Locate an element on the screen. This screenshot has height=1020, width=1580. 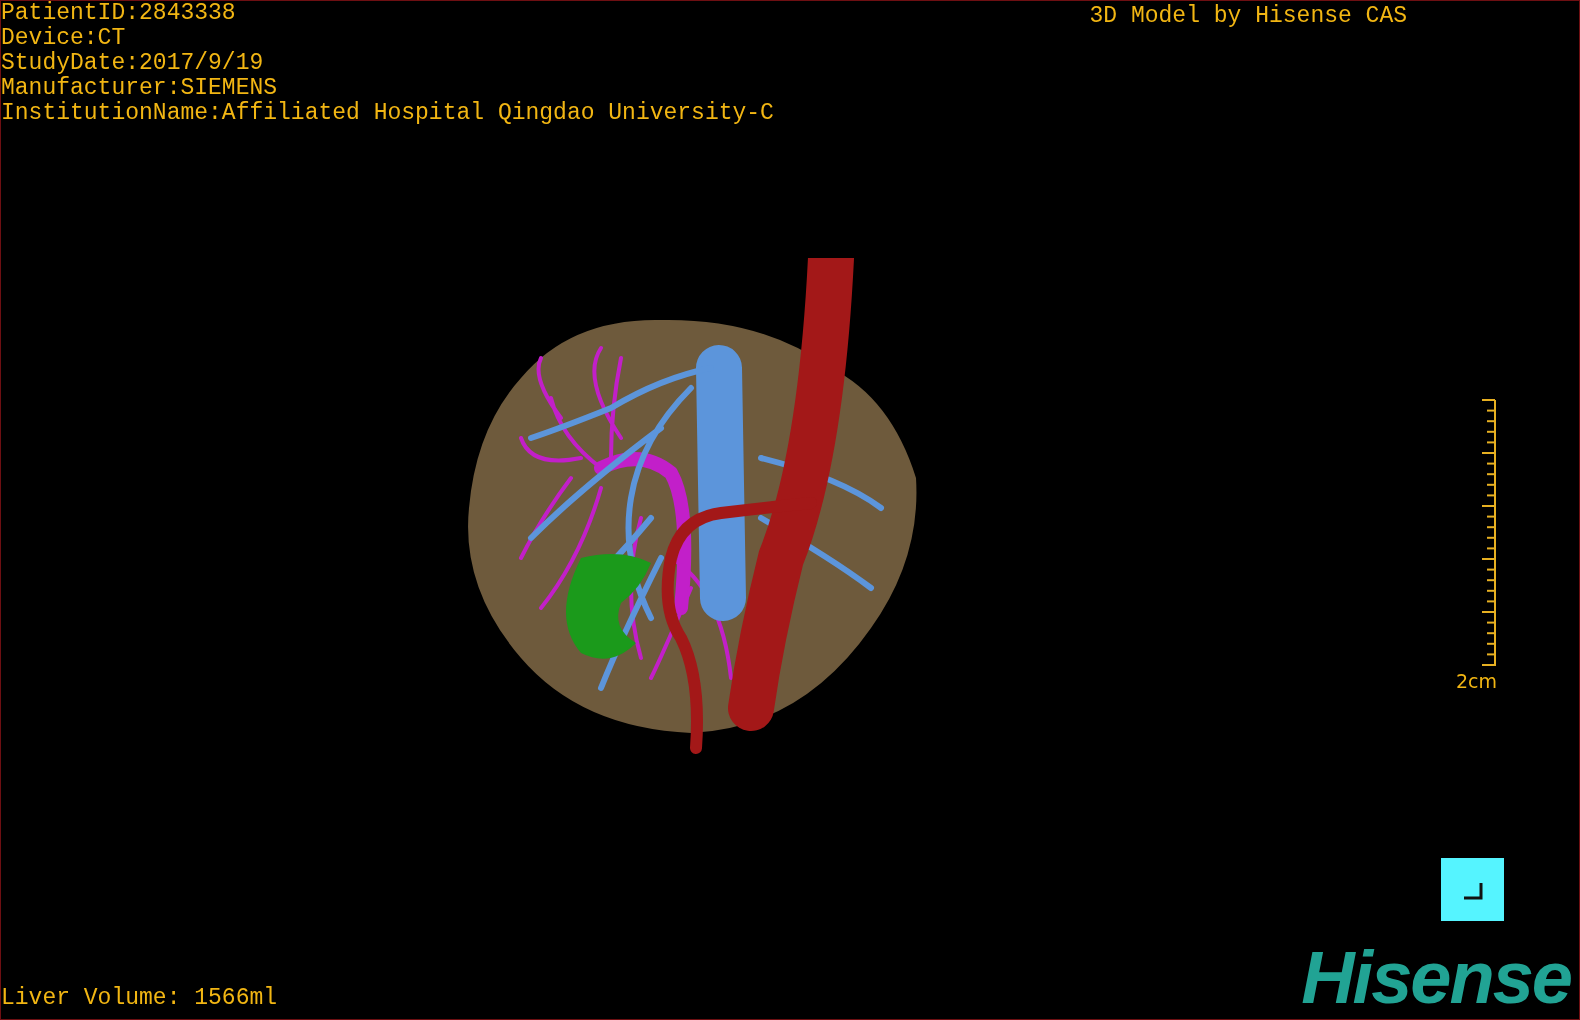
patient-info-text: Manufacturer:SIEMENS is located at coordinates (140, 88).